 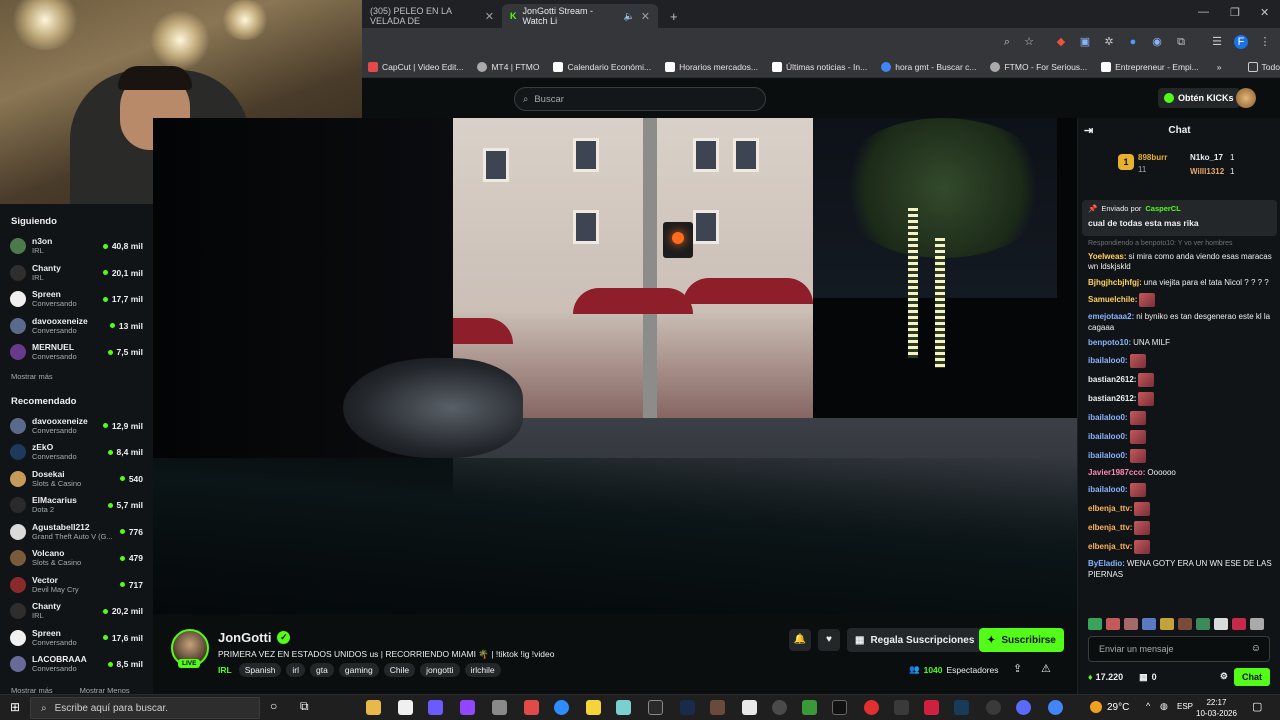 What do you see at coordinates (1112, 379) in the screenshot?
I see `chat-username: bastian2612:` at bounding box center [1112, 379].